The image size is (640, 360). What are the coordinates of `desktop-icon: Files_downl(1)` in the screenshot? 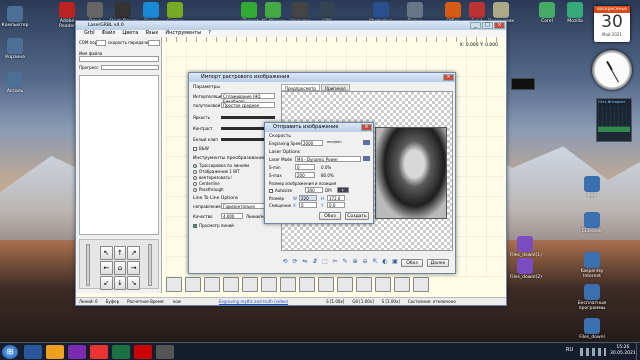 It's located at (526, 247).